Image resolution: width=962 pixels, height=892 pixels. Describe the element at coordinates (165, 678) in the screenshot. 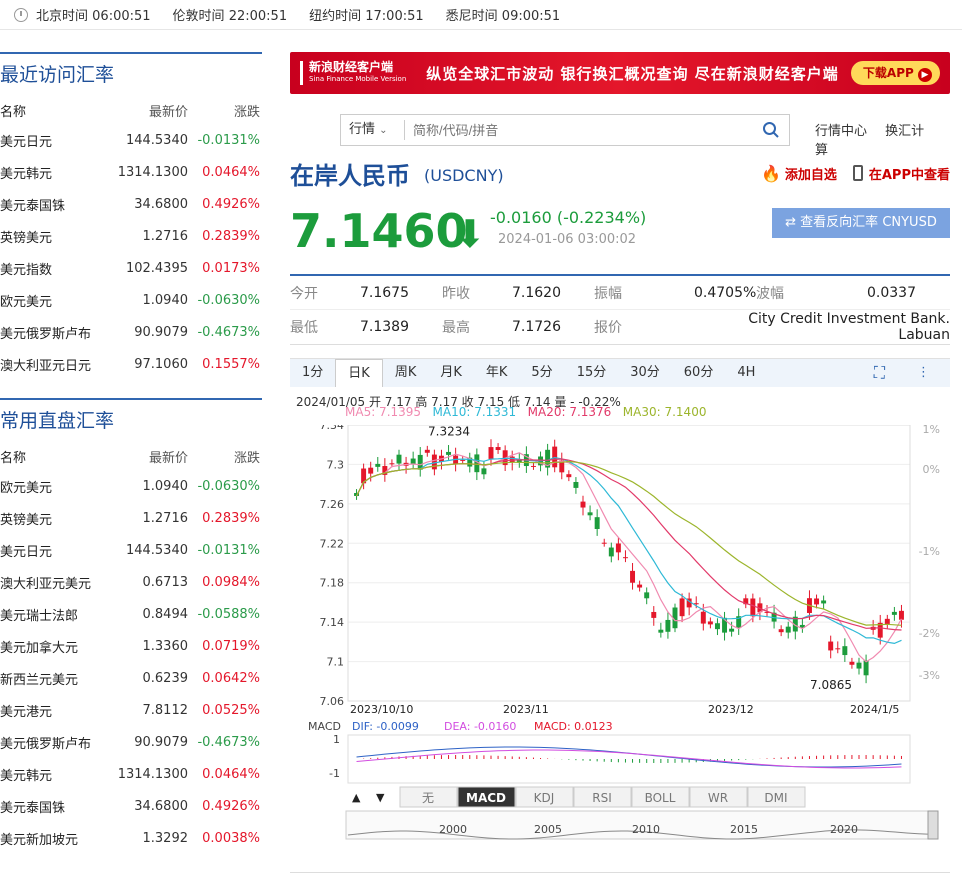

I see `pair-price: 0.6239` at that location.